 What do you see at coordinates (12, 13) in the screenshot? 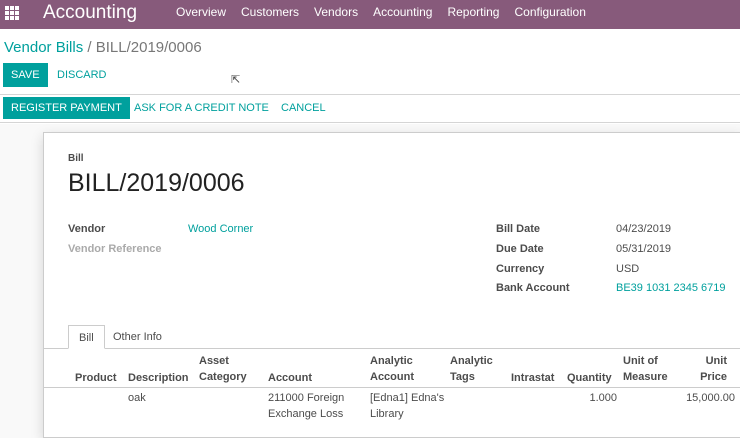
I see `apps-grid-icon` at bounding box center [12, 13].